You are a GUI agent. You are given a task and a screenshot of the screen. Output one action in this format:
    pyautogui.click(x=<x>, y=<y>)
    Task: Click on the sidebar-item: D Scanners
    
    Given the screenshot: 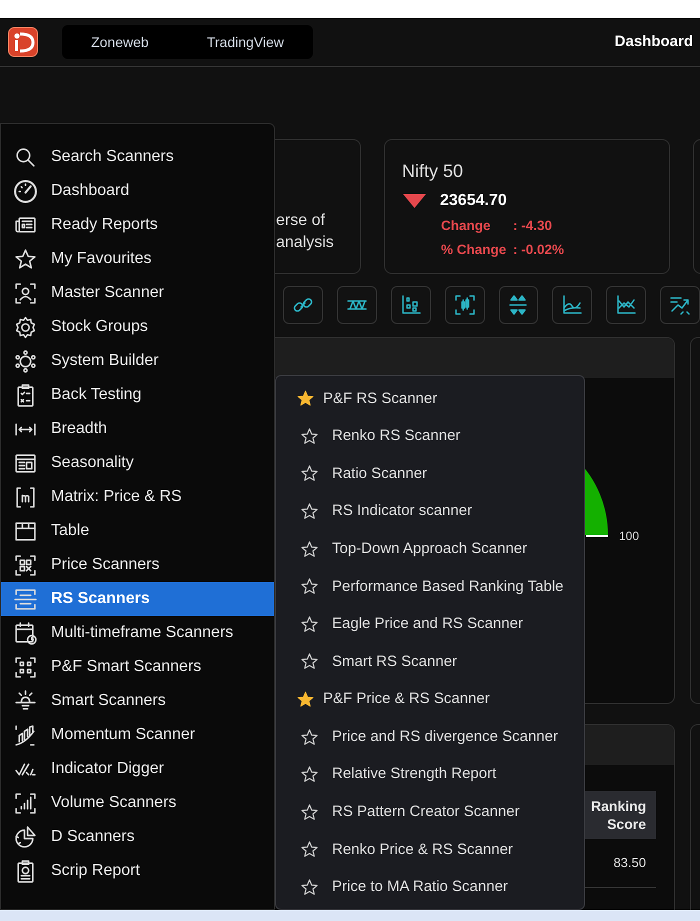 What is the action you would take?
    pyautogui.click(x=137, y=837)
    